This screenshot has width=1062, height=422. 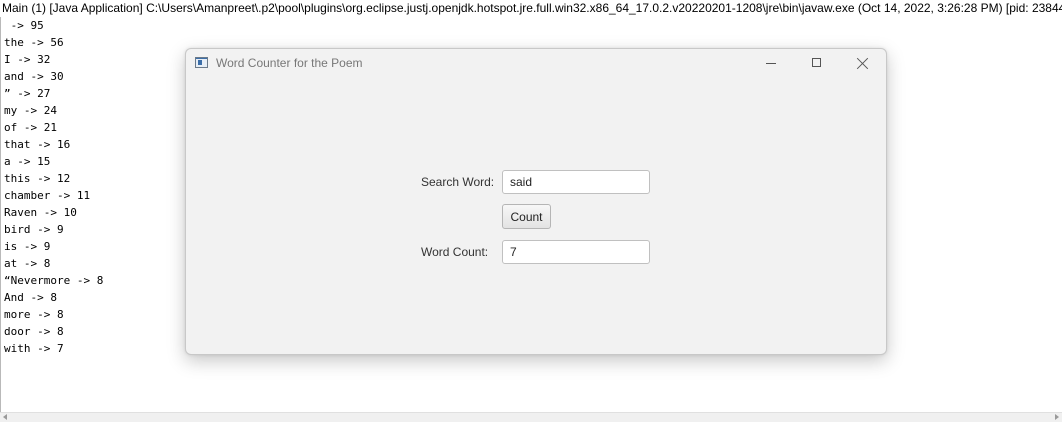 I want to click on console-line: that -> 16, so click(x=37, y=144).